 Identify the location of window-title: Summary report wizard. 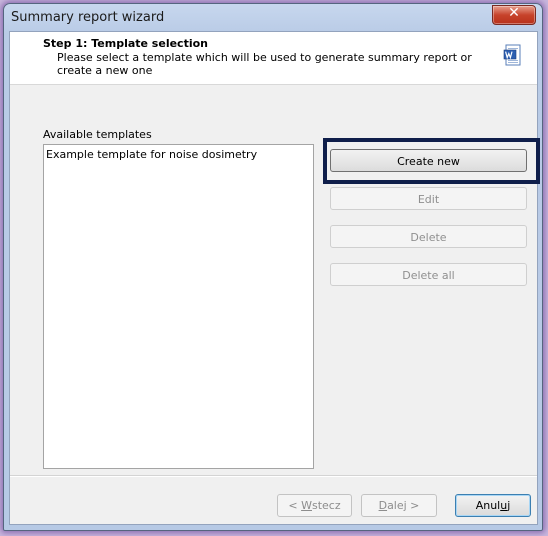
(88, 17).